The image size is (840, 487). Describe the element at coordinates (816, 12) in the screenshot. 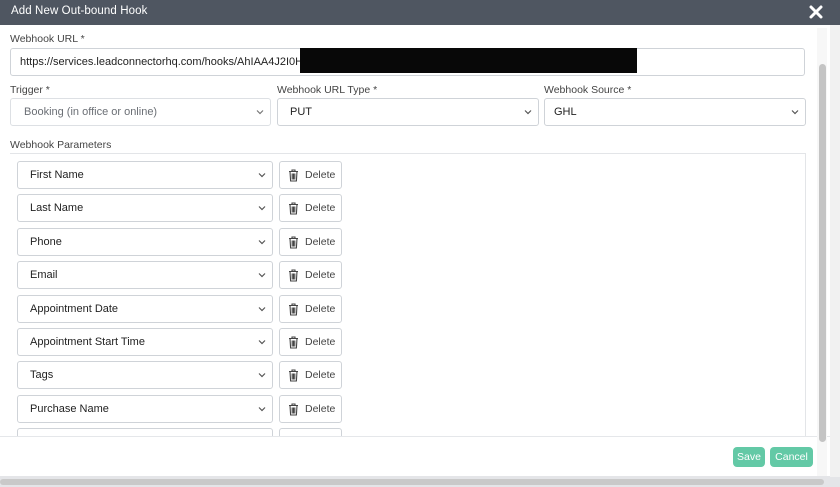

I see `close-icon` at that location.